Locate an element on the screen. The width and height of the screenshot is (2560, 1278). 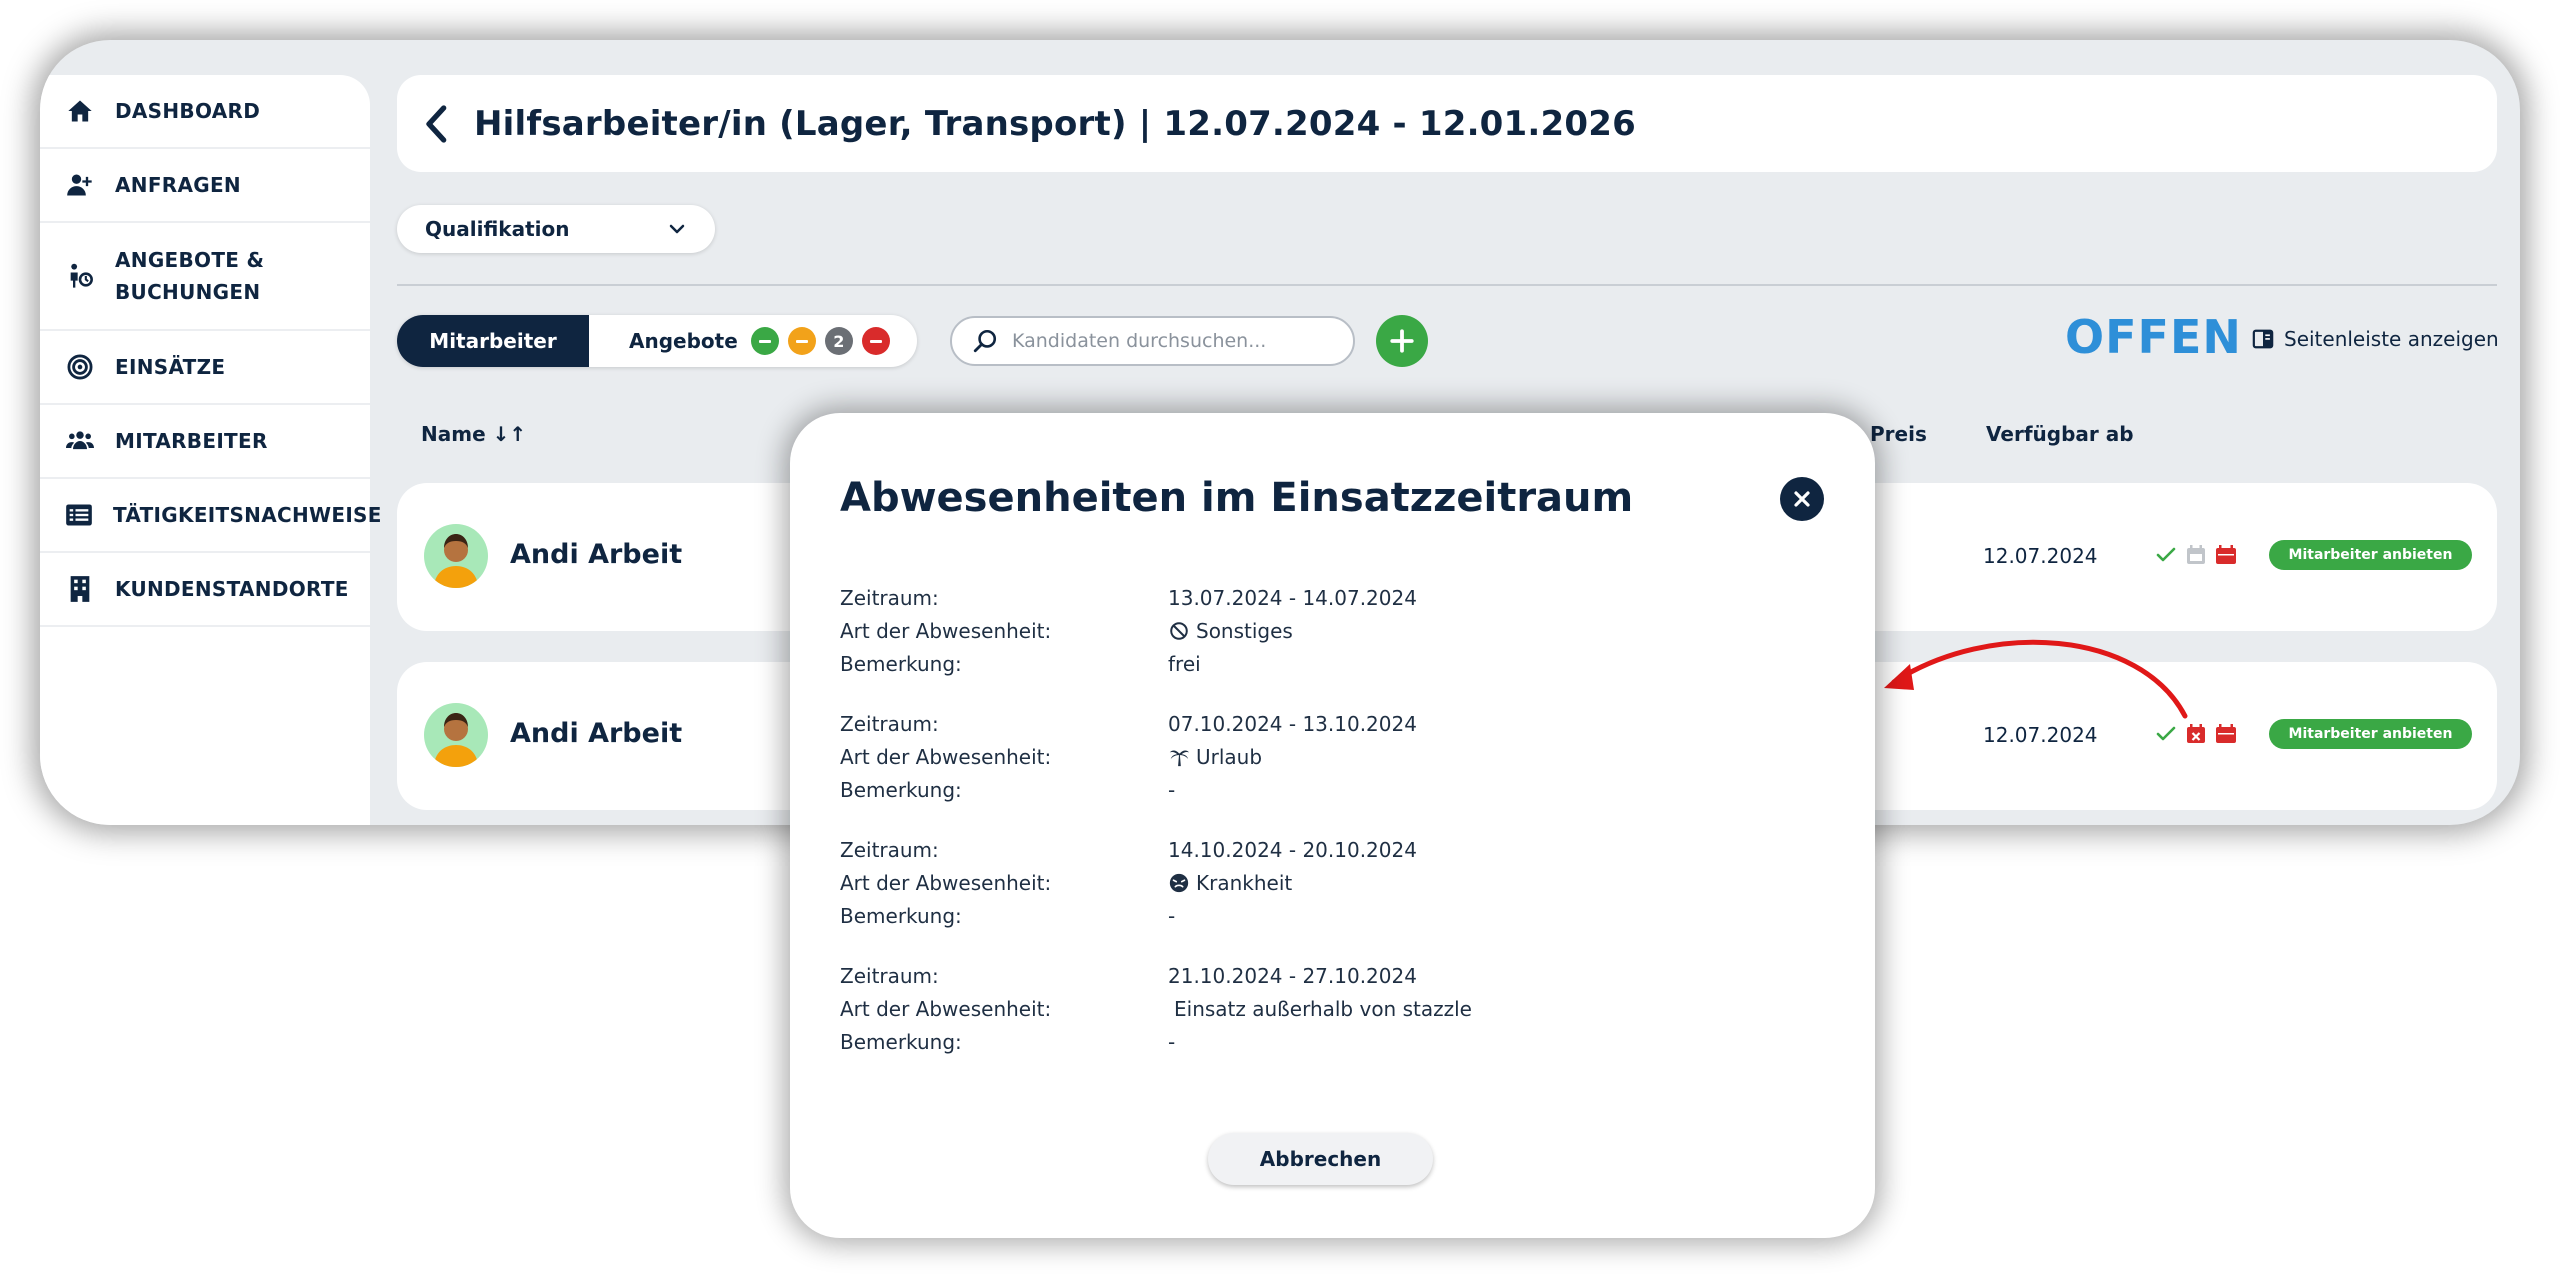
target-icon is located at coordinates (80, 367).